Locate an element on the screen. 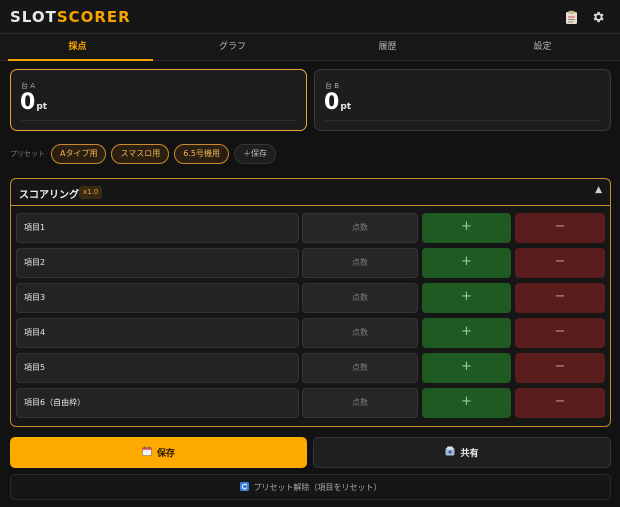 This screenshot has width=620, height=507. preset-label: プリセット is located at coordinates (27, 154).